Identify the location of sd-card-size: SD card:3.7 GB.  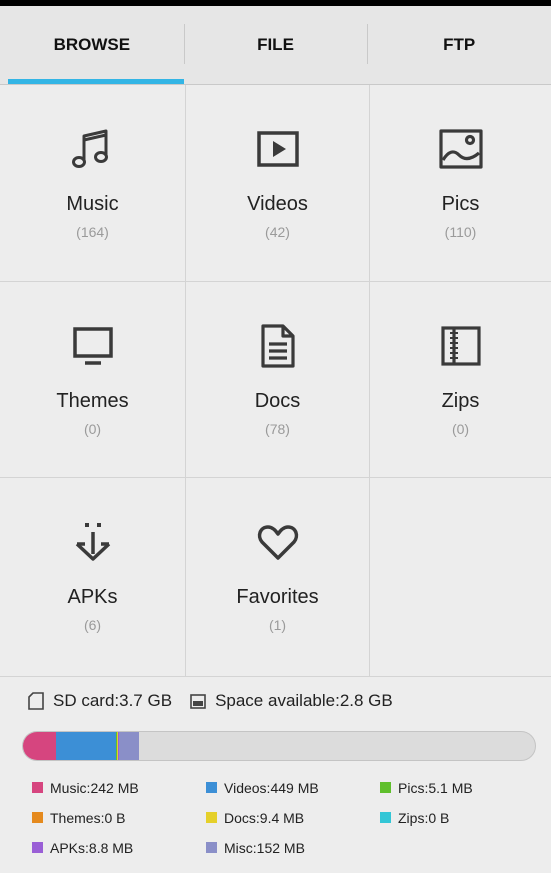
(113, 700).